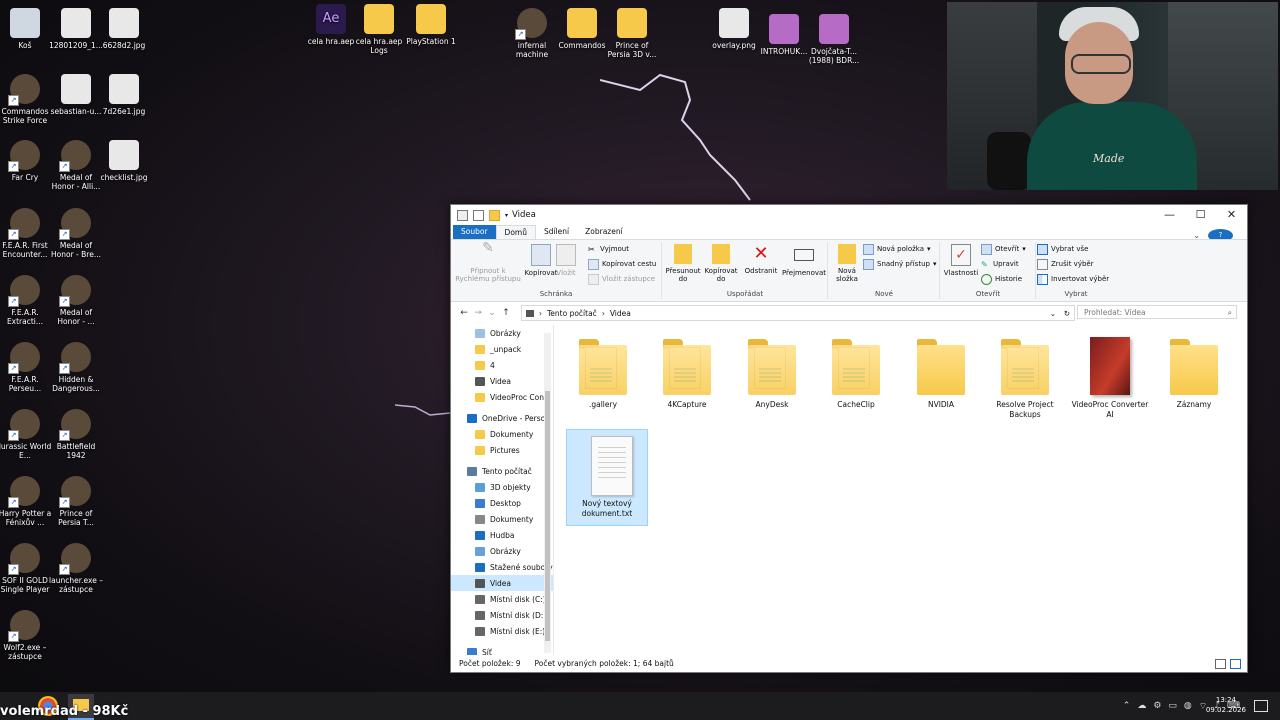 Image resolution: width=1280 pixels, height=720 pixels. What do you see at coordinates (502, 397) in the screenshot?
I see `nav-item: VideoProc Conv` at bounding box center [502, 397].